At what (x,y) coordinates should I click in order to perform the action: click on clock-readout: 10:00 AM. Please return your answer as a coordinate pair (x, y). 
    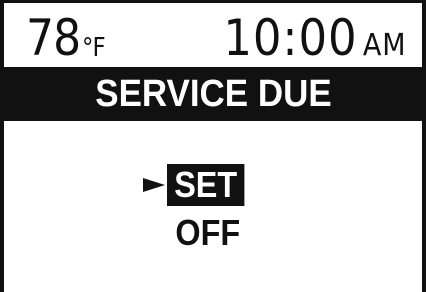
    Looking at the image, I should click on (314, 42).